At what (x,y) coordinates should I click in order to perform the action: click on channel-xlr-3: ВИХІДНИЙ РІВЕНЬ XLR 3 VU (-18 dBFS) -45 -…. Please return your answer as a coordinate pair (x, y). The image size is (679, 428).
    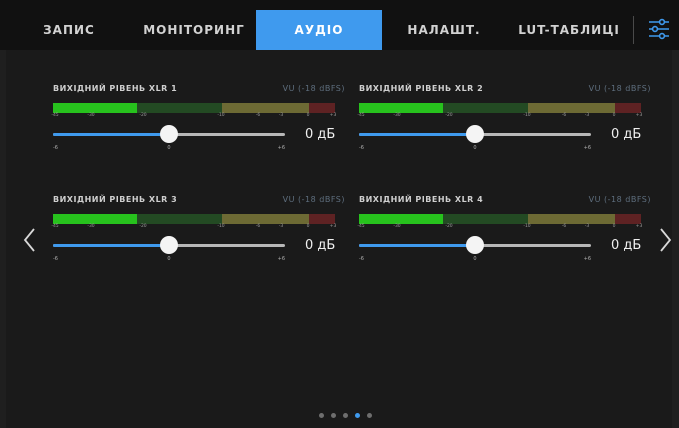
    Looking at the image, I should click on (198, 235).